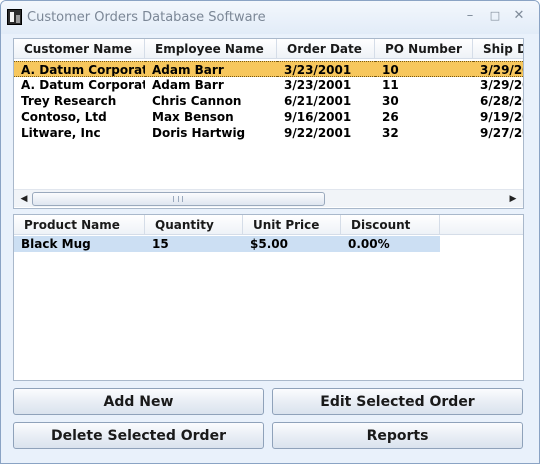  What do you see at coordinates (424, 69) in the screenshot?
I see `cell-po-number: 10` at bounding box center [424, 69].